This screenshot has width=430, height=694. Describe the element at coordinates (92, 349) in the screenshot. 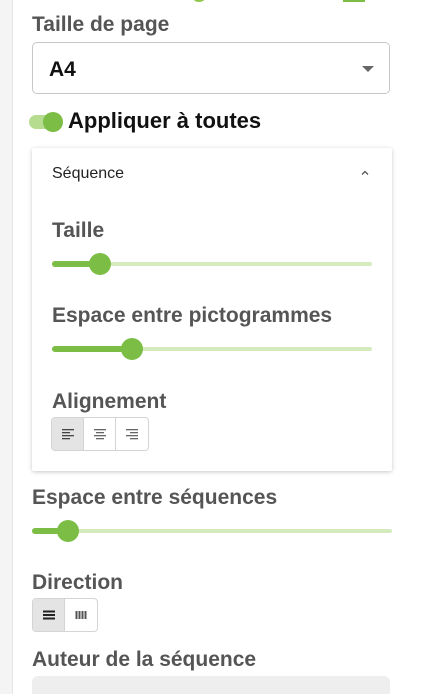

I see `slider-fill` at that location.